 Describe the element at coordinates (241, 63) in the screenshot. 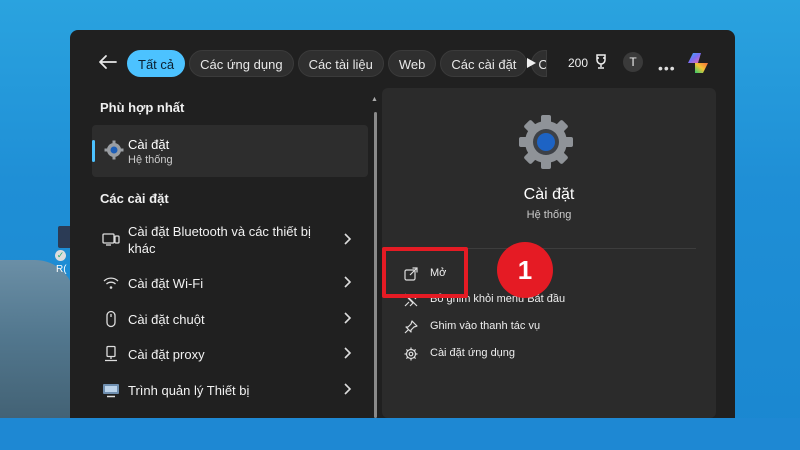

I see `chip-apps: Các ứng dụng` at that location.